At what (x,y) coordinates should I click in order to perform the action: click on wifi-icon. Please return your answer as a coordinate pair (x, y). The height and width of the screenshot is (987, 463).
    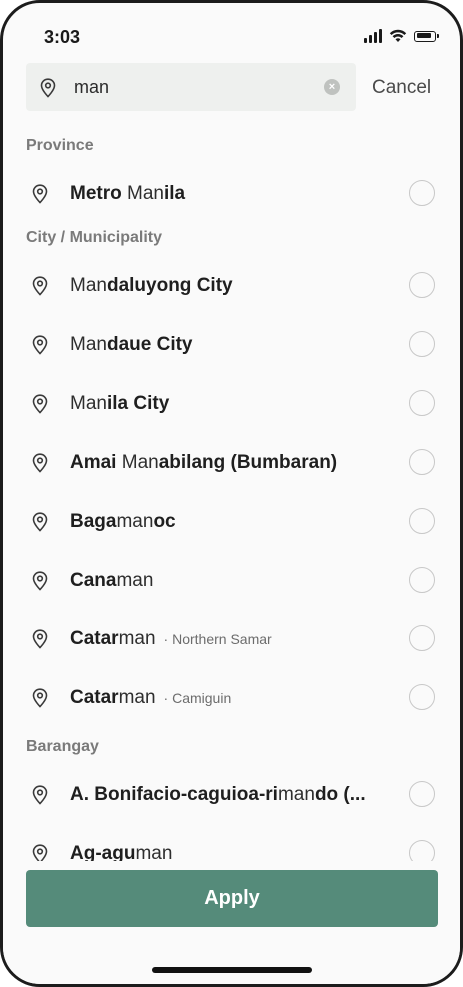
    Looking at the image, I should click on (398, 35).